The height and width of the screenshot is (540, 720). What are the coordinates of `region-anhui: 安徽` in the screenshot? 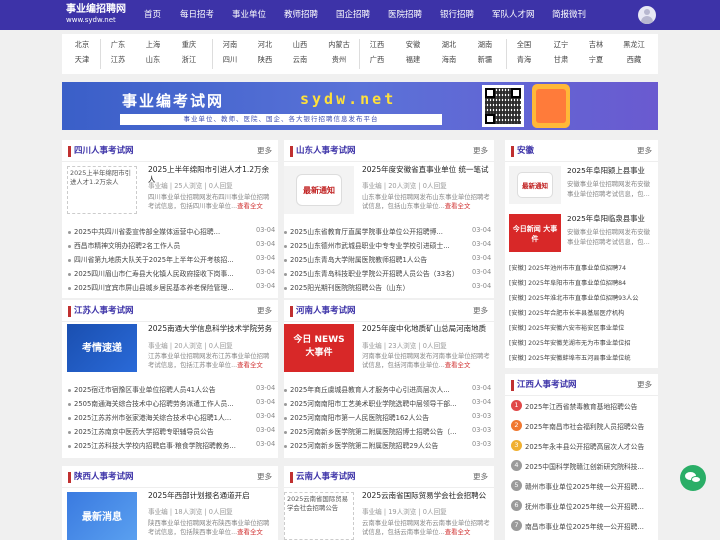 It's located at (413, 45).